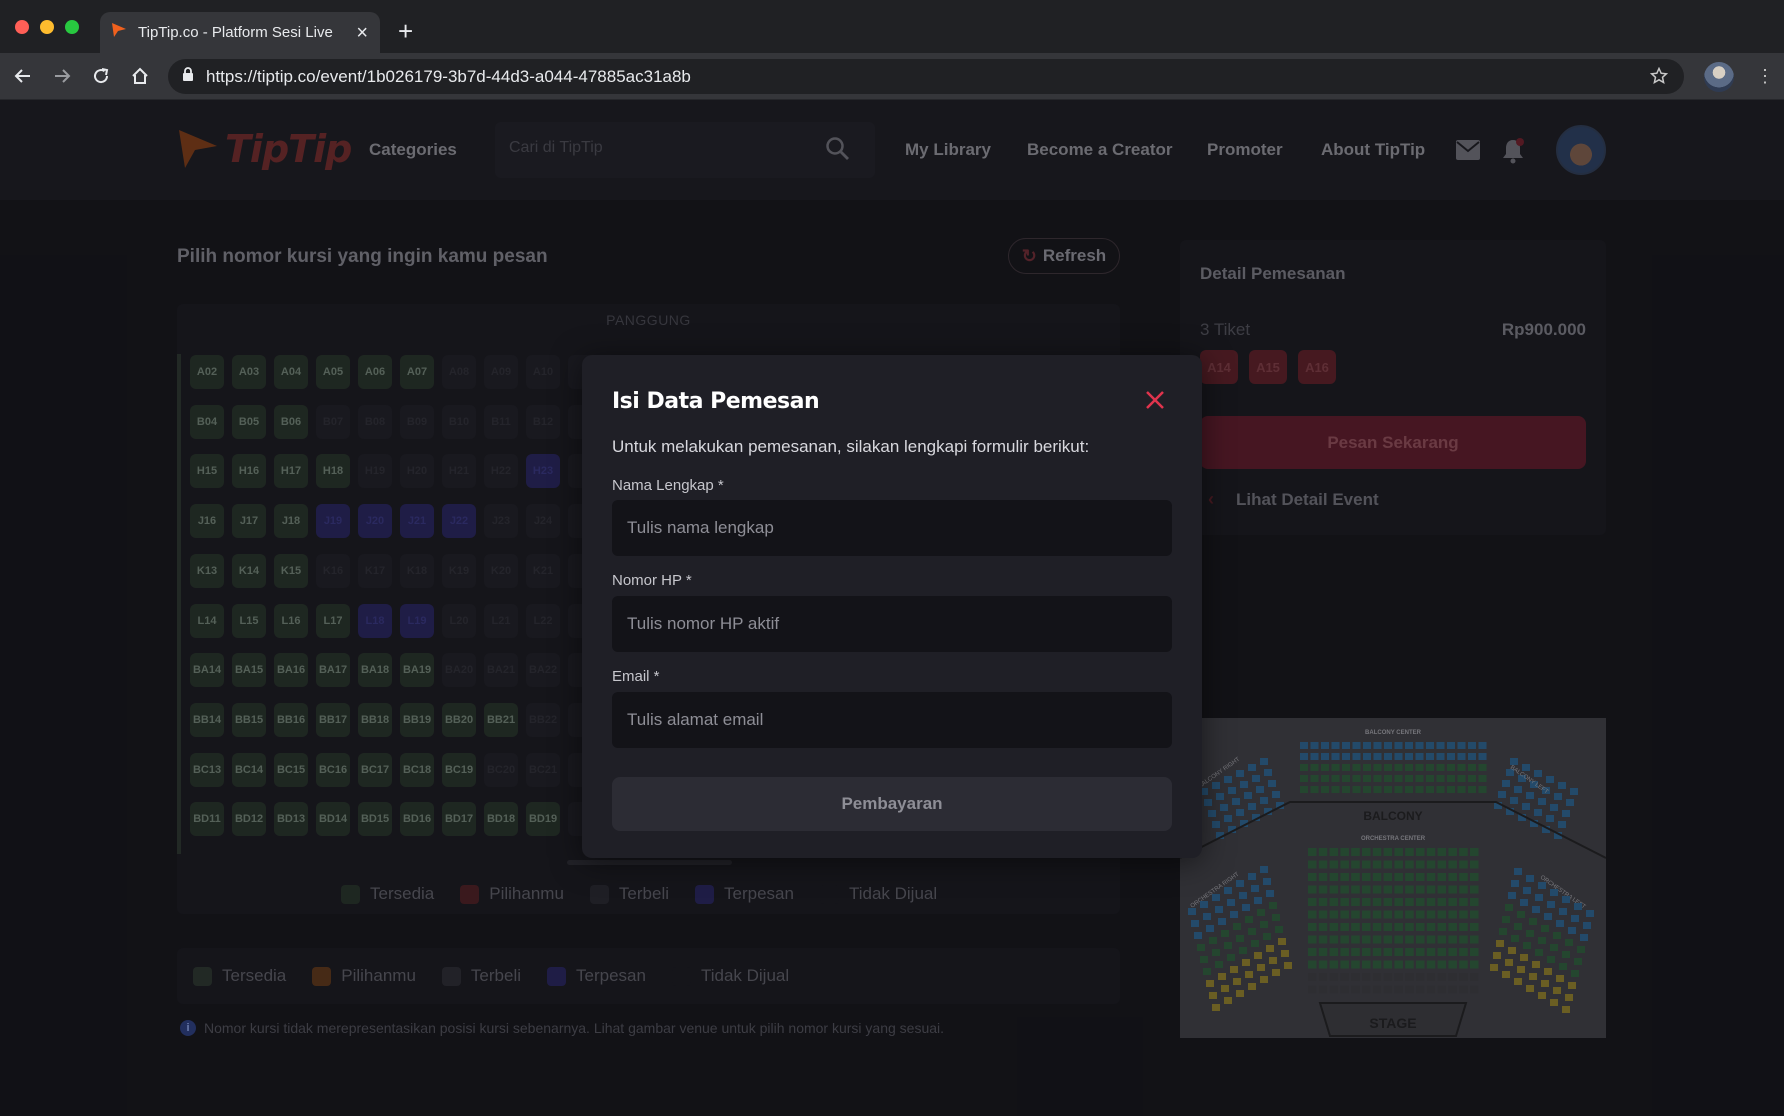 This screenshot has width=1784, height=1116. Describe the element at coordinates (668, 485) in the screenshot. I see `full-name-label: Nama Lengkap *` at that location.